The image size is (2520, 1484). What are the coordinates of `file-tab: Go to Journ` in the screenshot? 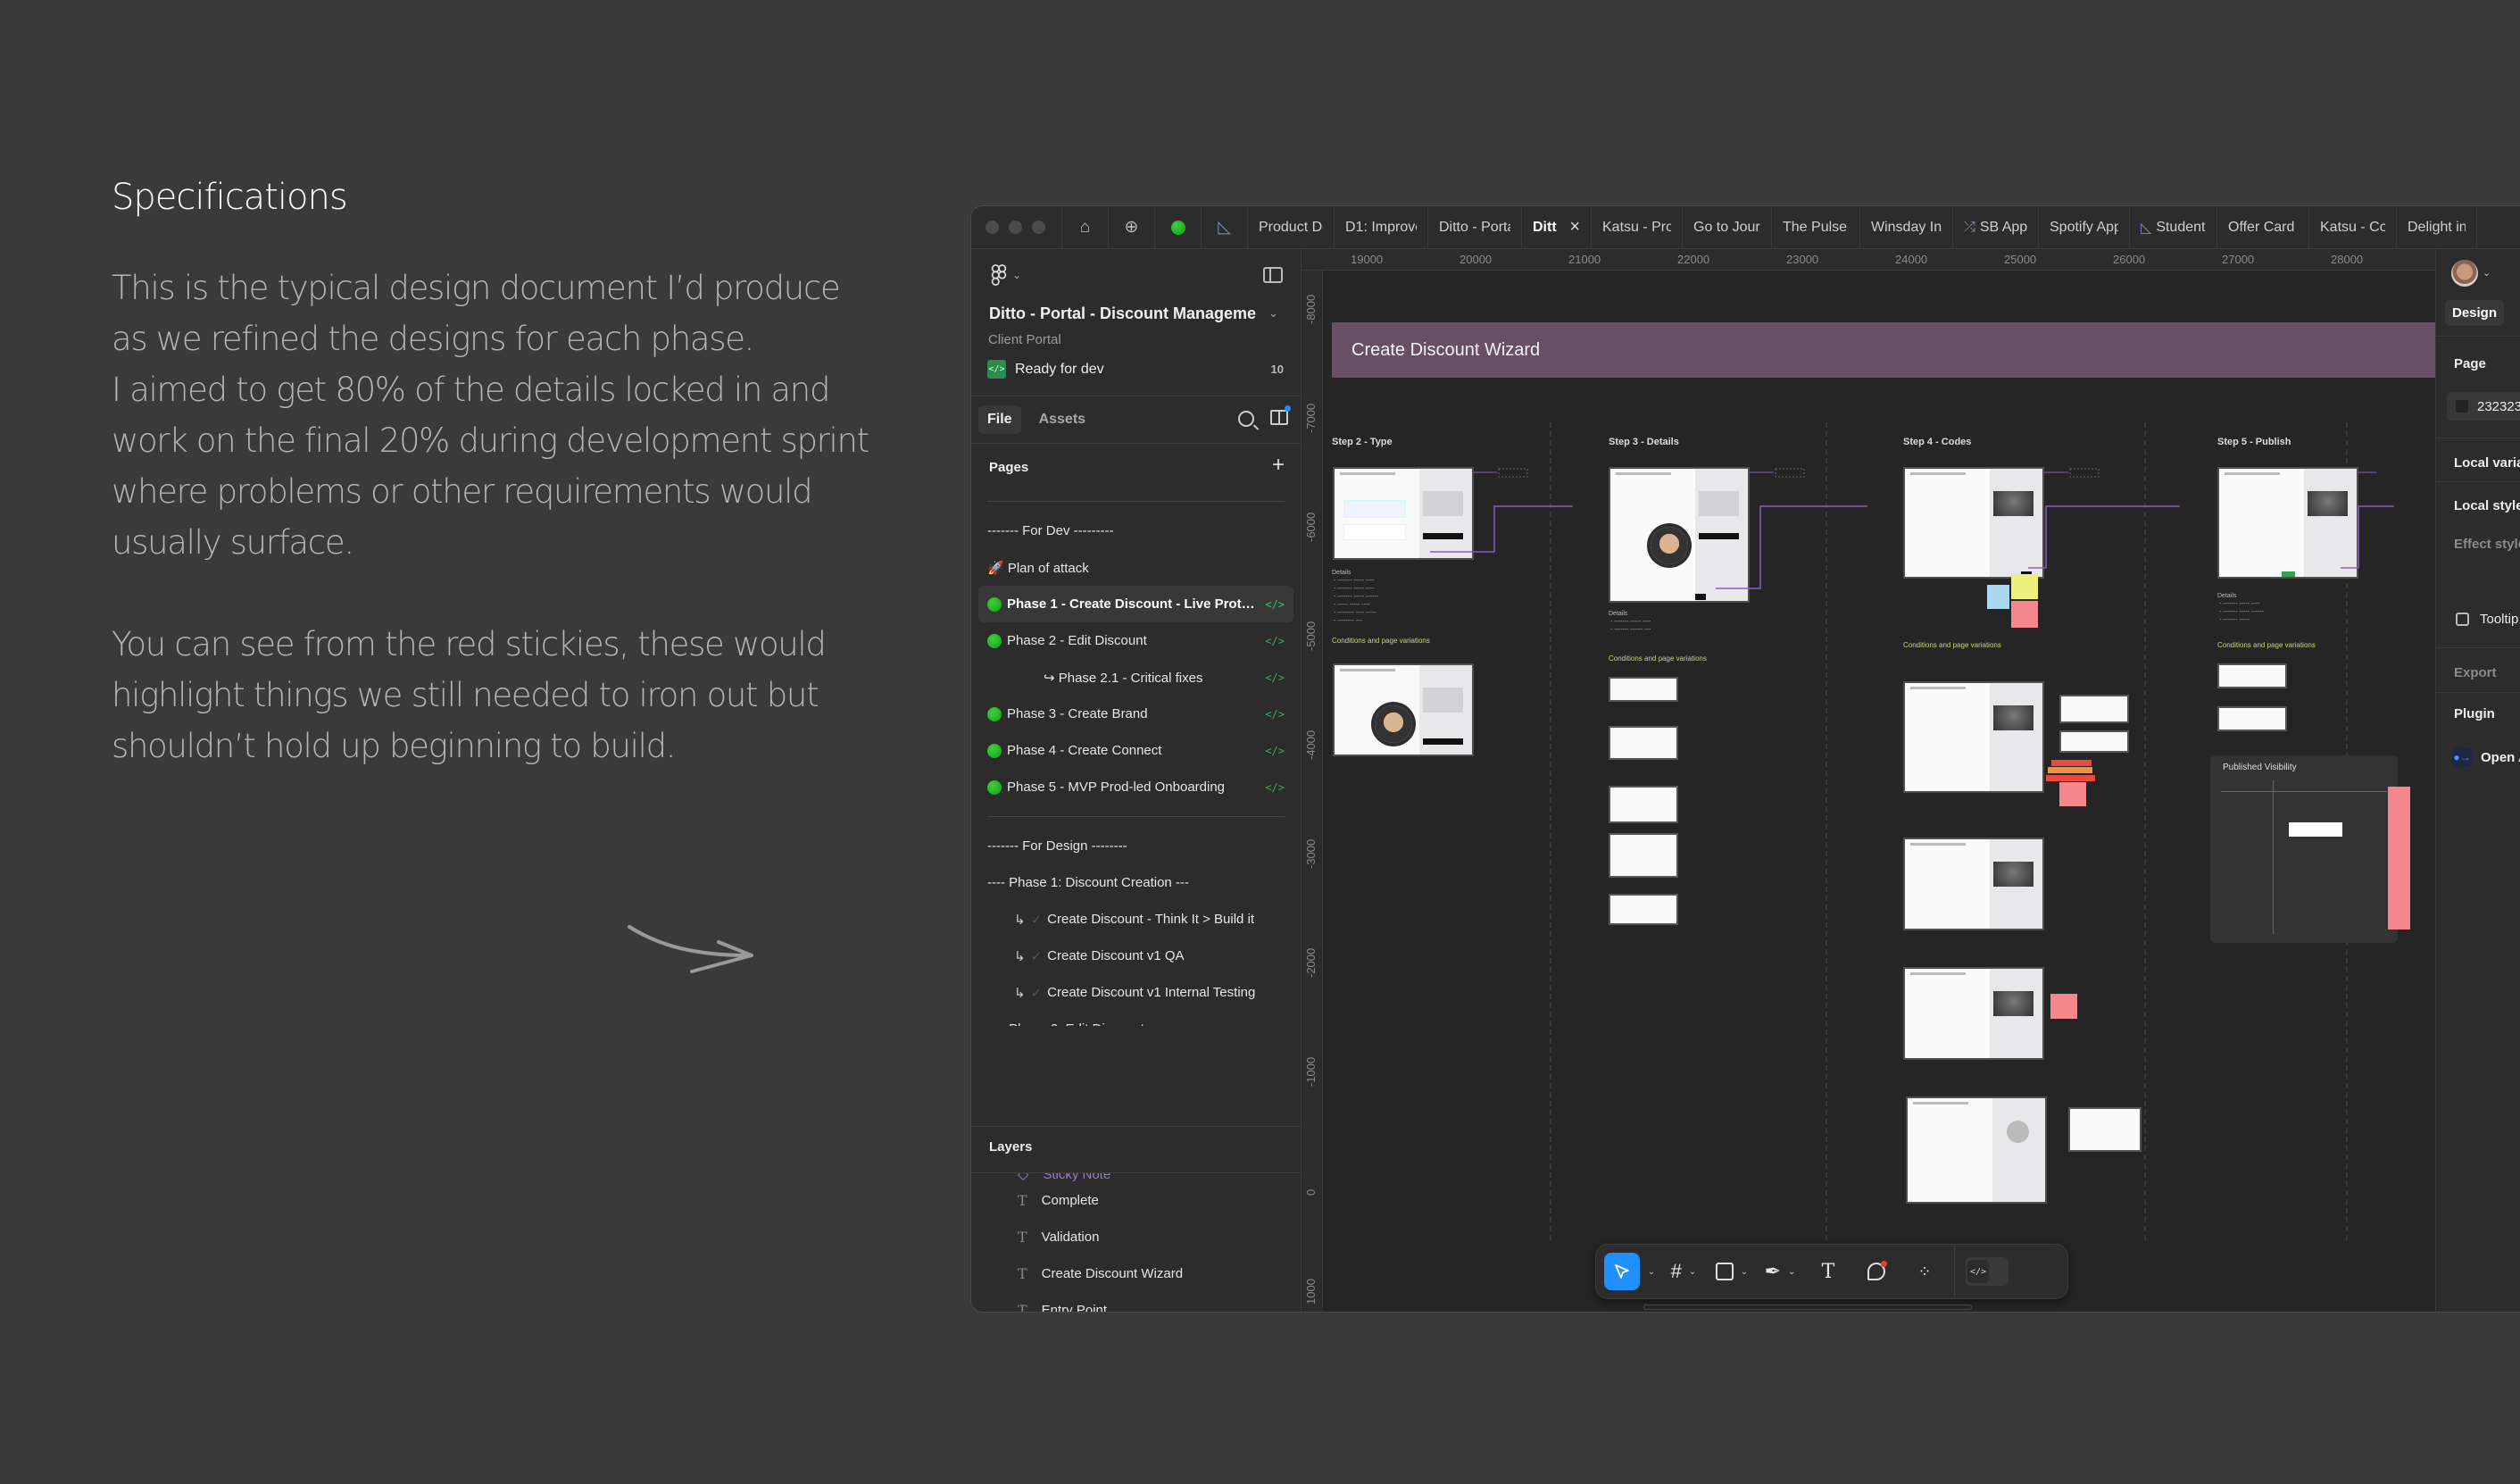 It's located at (1728, 227).